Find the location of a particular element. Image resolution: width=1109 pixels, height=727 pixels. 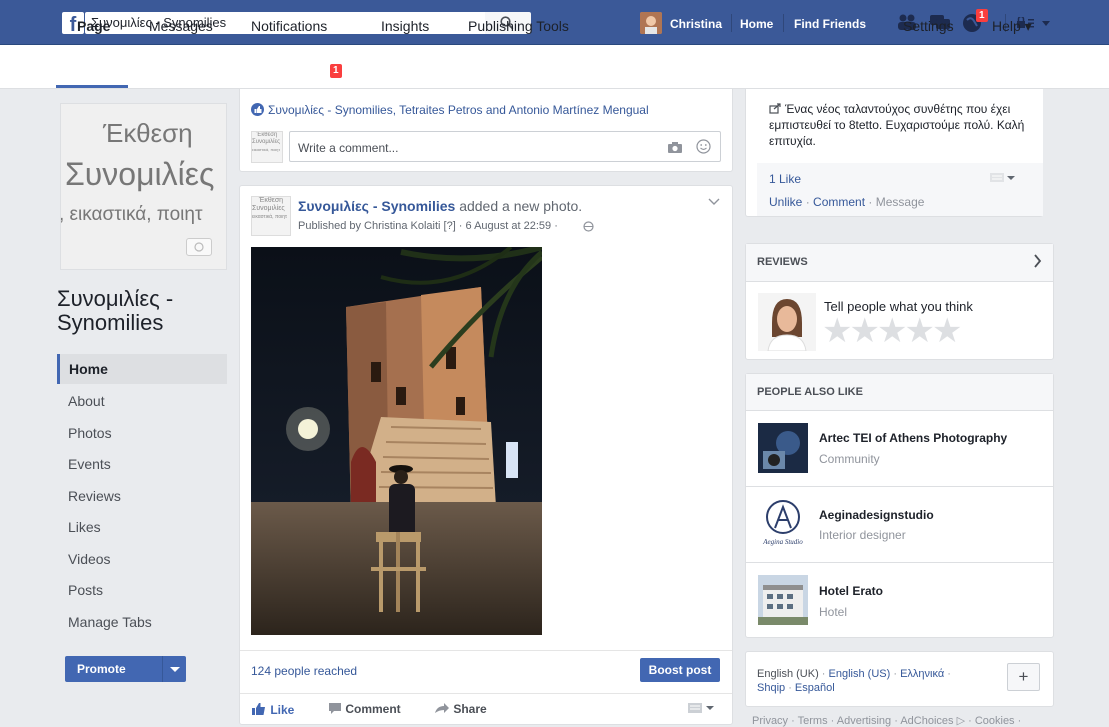

post-photo is located at coordinates (396, 441).